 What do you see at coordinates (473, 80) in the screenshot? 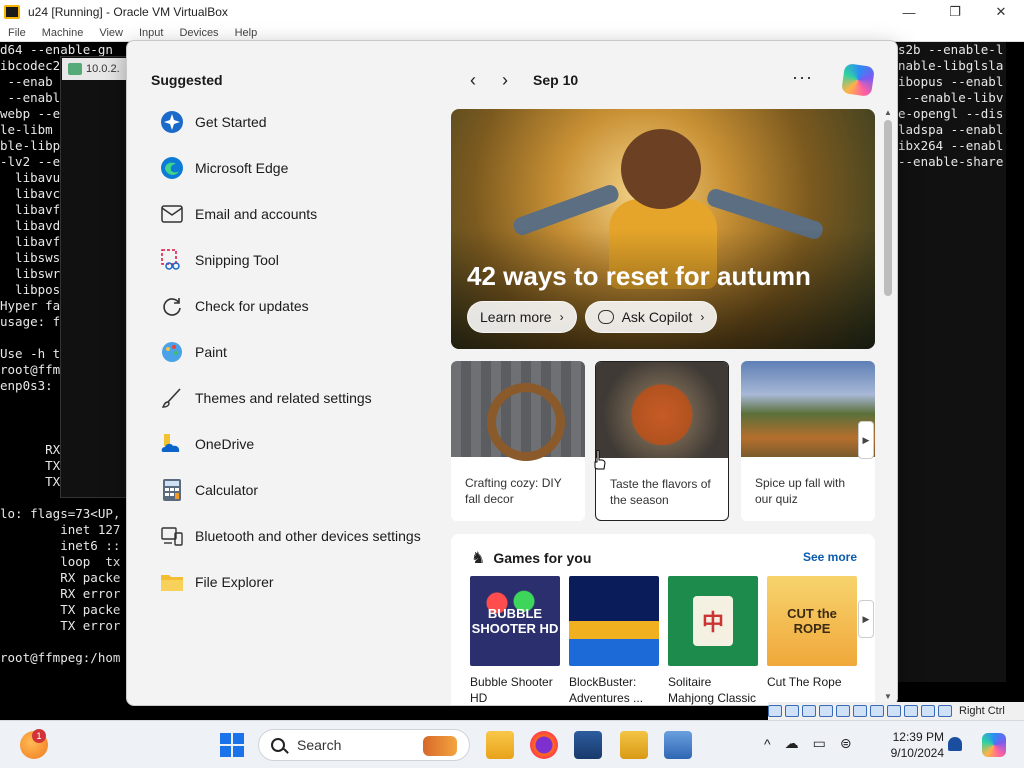
I see `feed-prev-button: ‹` at bounding box center [473, 80].